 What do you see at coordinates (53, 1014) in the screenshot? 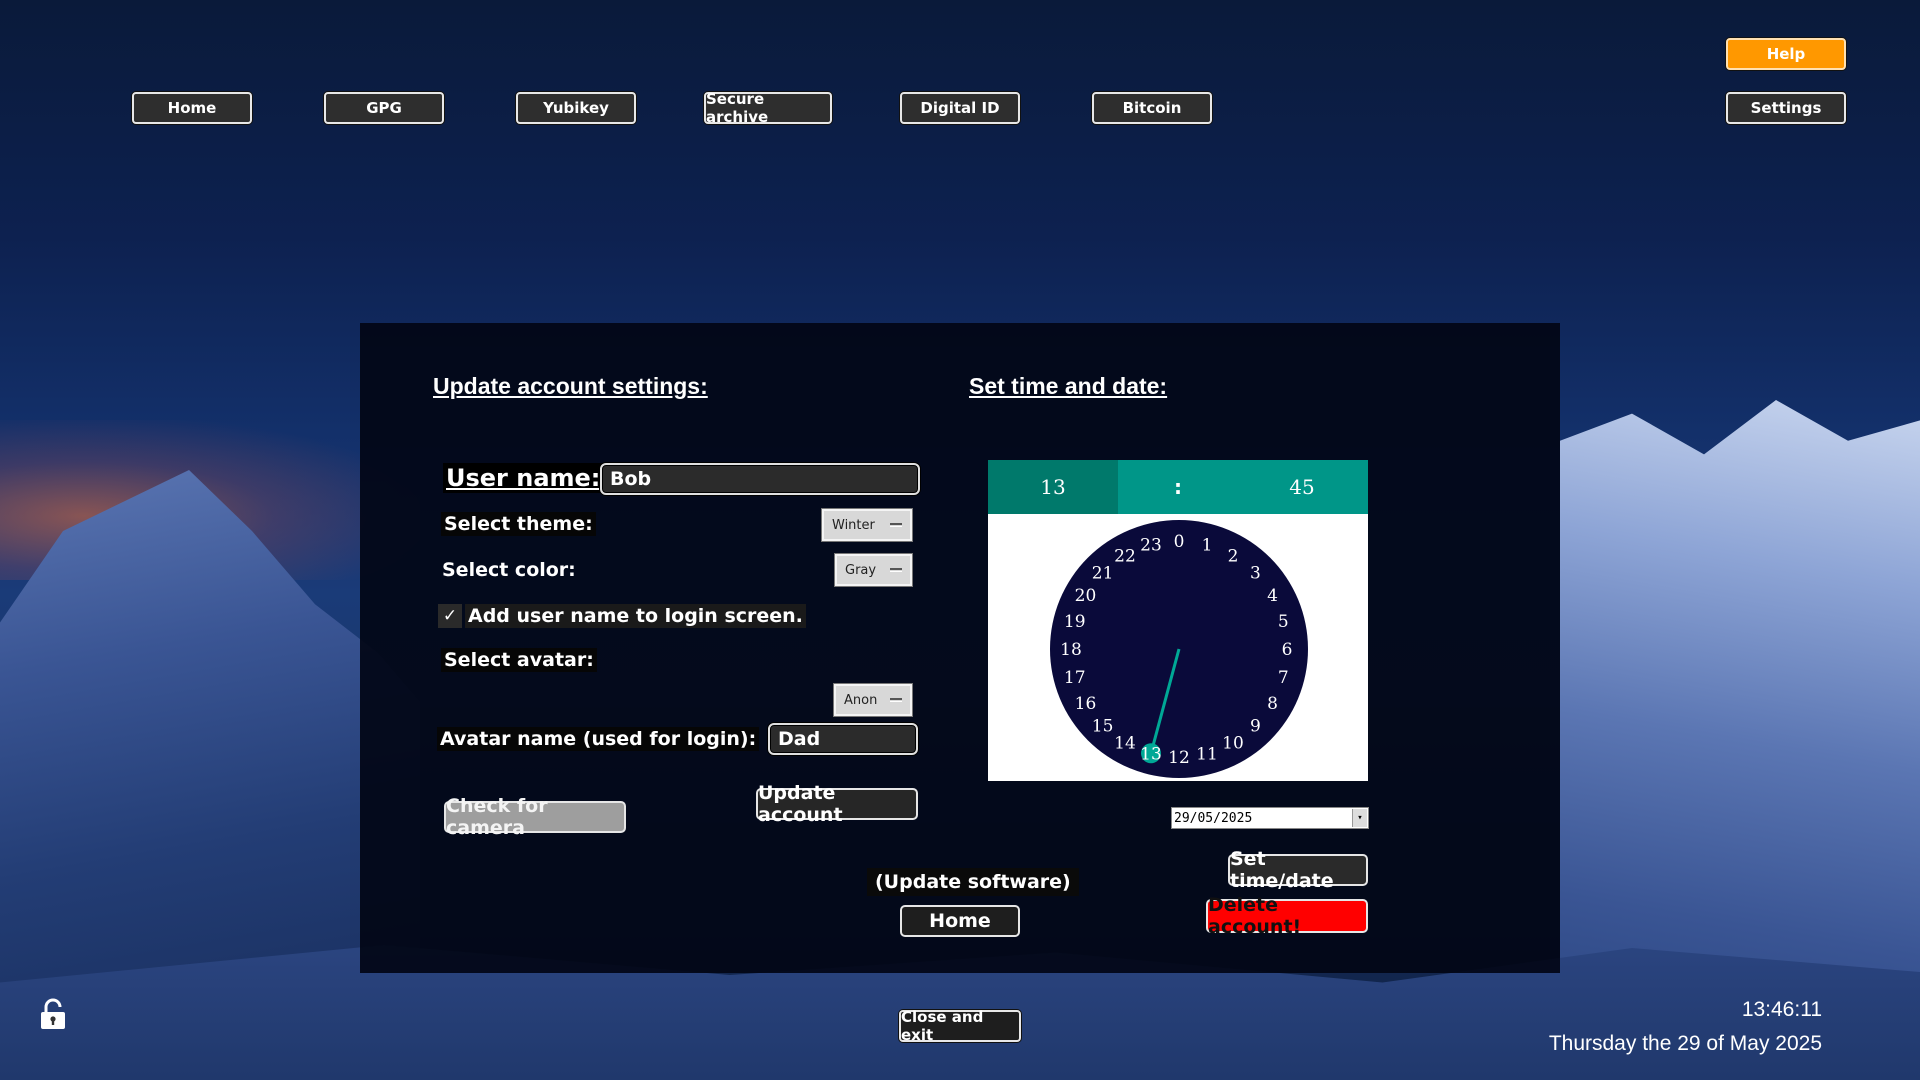
I see `lock-icon` at bounding box center [53, 1014].